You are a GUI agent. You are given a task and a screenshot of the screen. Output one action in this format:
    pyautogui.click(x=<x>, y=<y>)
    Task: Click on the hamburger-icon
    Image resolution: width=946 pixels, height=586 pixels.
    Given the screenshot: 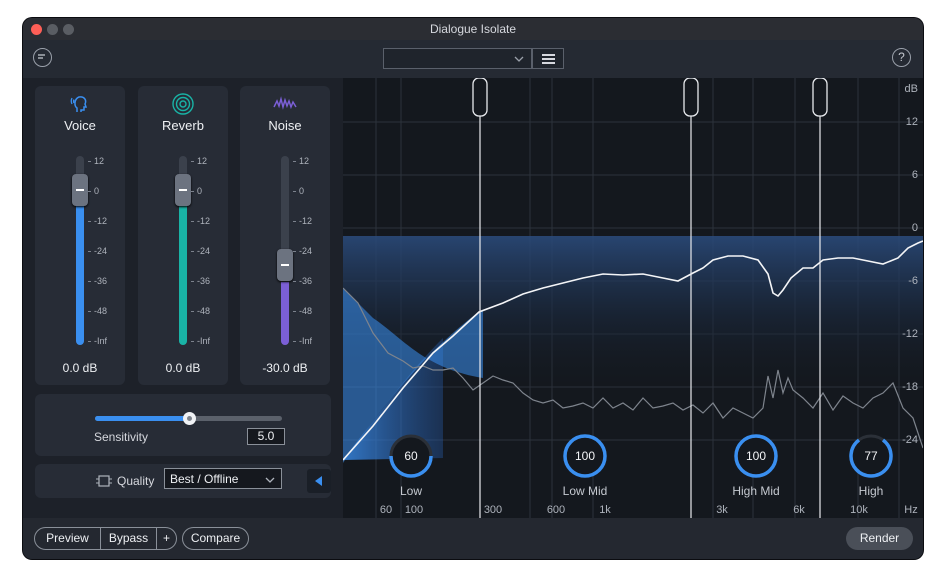 What is the action you would take?
    pyautogui.click(x=548, y=55)
    